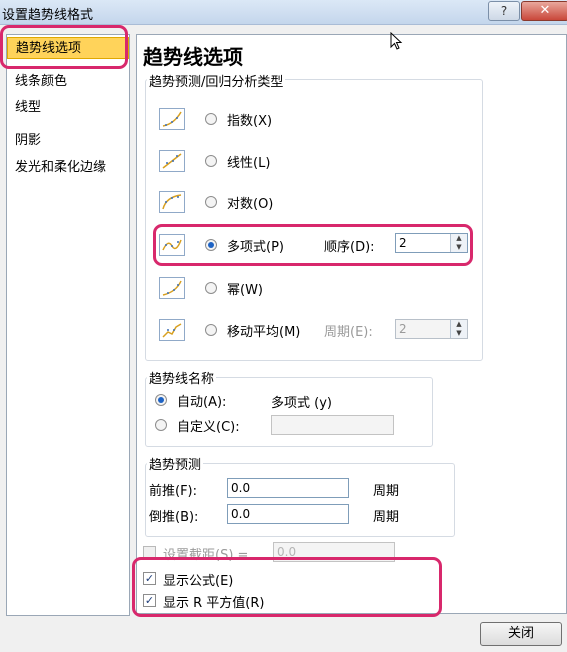 This screenshot has width=567, height=652. Describe the element at coordinates (172, 202) in the screenshot. I see `logarithmic-trend-icon` at that location.